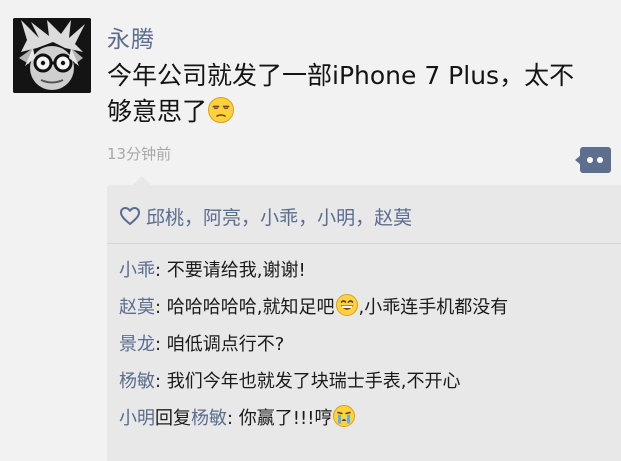  Describe the element at coordinates (221, 115) in the screenshot. I see `unamused-face-emoji` at that location.